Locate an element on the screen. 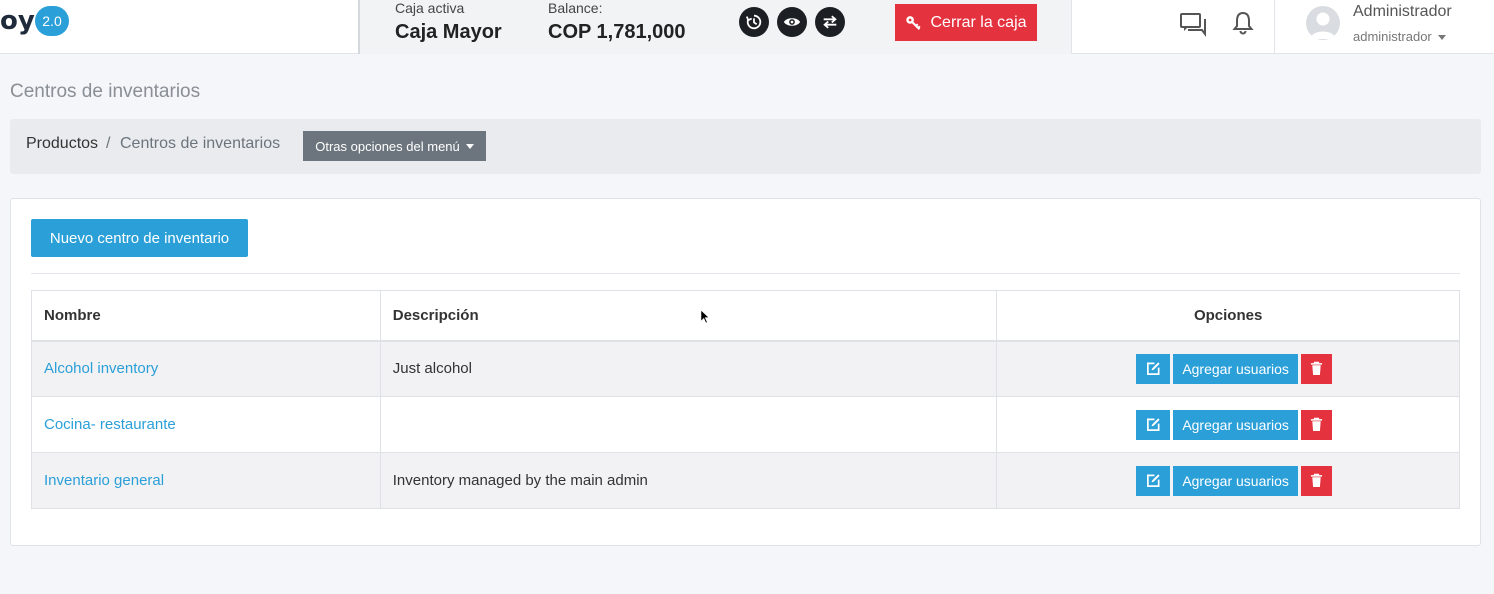 The width and height of the screenshot is (1494, 594). balance-value: COP 1,781,000 is located at coordinates (617, 32).